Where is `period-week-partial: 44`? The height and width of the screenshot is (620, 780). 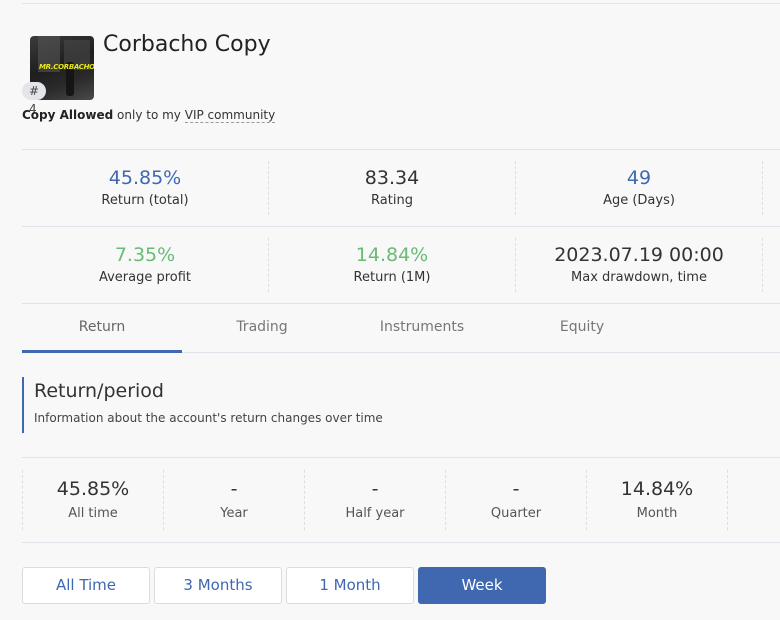
period-week-partial: 44 is located at coordinates (753, 500).